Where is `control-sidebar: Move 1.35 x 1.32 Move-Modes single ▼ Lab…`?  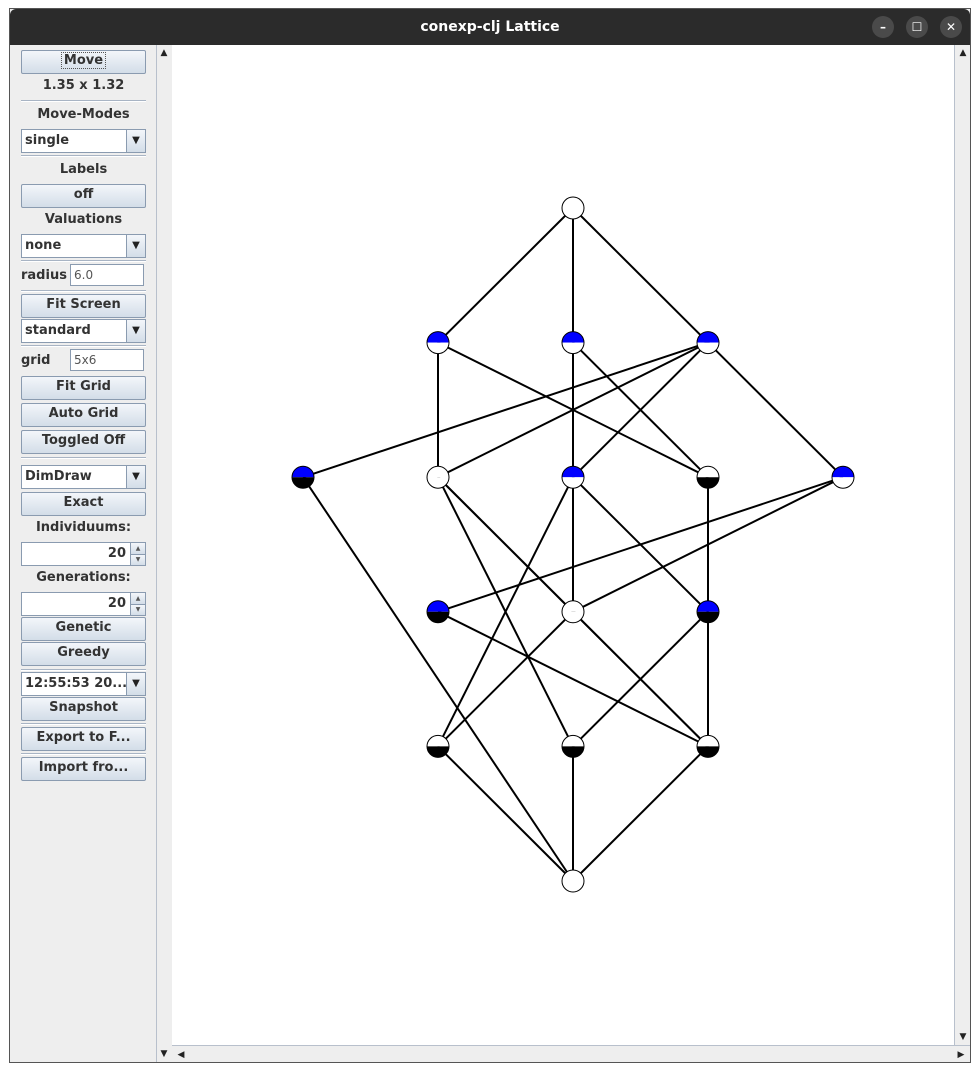
control-sidebar: Move 1.35 x 1.32 Move-Modes single ▼ Lab… is located at coordinates (83, 553).